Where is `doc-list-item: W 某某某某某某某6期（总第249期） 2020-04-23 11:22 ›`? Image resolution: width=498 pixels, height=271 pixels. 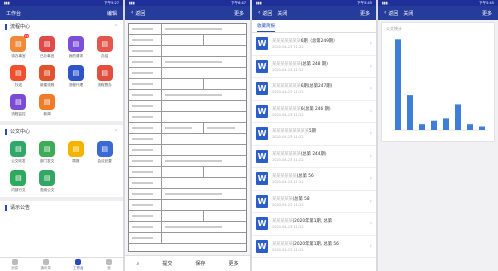 doc-list-item: W 某某某某某某某6期（总第249期） 2020-04-23 11:22 › is located at coordinates (314, 44).